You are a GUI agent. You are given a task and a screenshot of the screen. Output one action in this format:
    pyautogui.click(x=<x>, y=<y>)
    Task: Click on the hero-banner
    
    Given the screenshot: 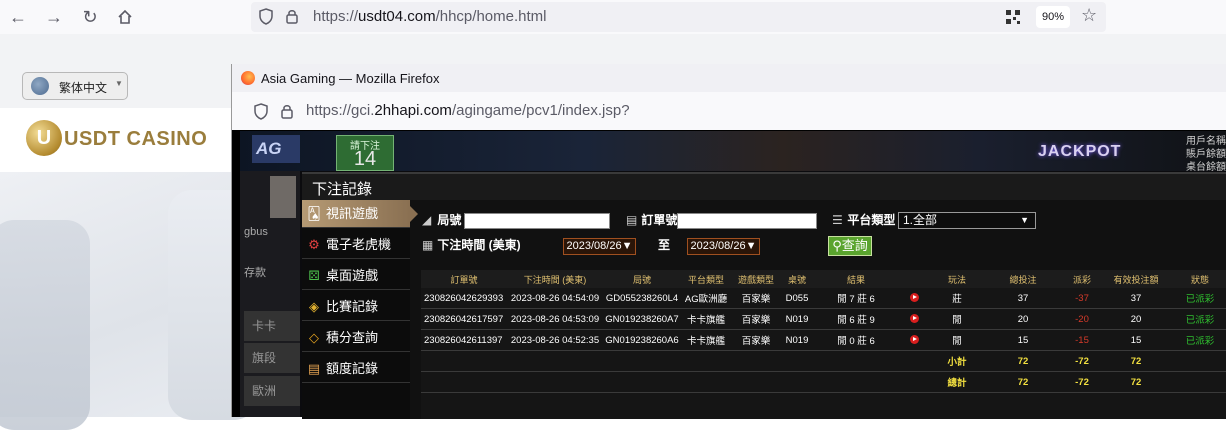 What is the action you would take?
    pyautogui.click(x=129, y=301)
    